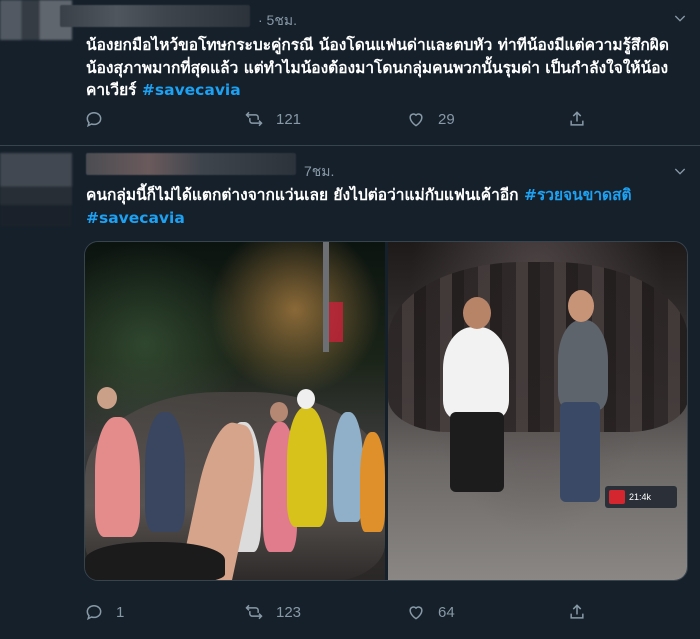 This screenshot has height=639, width=700. What do you see at coordinates (289, 612) in the screenshot?
I see `retweet-count: 123` at bounding box center [289, 612].